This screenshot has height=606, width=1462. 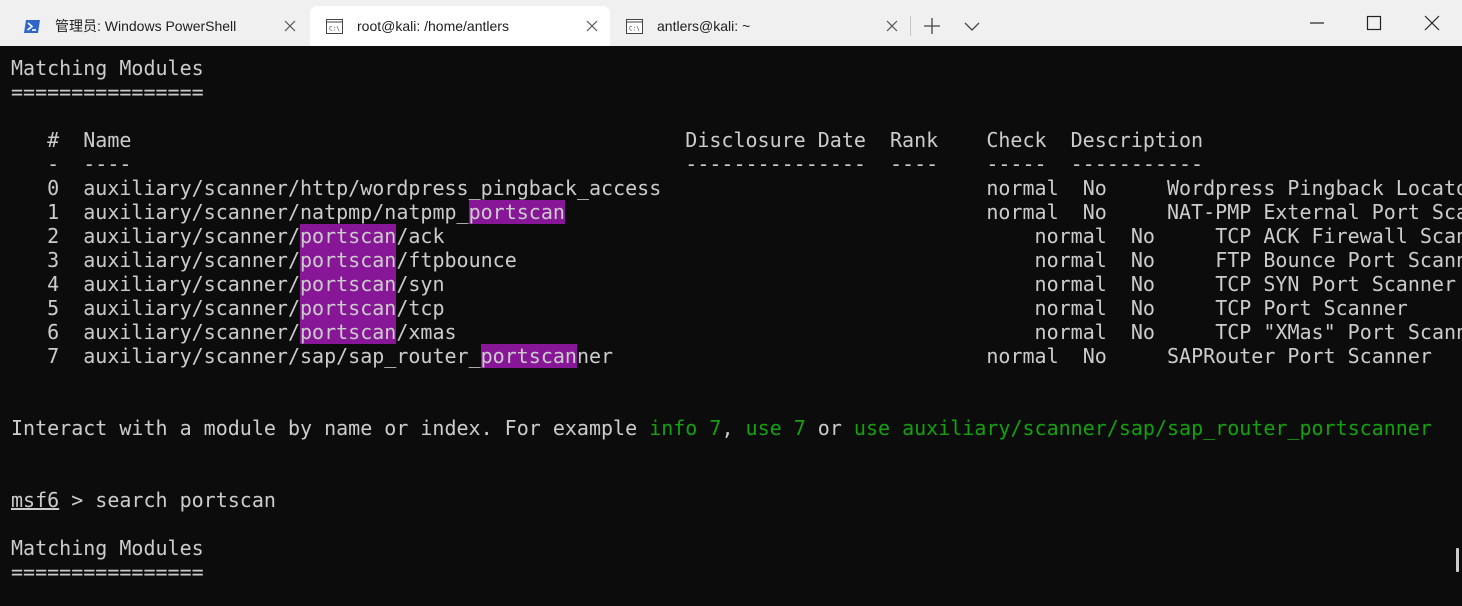 What do you see at coordinates (1338, 260) in the screenshot?
I see `row-description: FTP Bounce Port Scanner` at bounding box center [1338, 260].